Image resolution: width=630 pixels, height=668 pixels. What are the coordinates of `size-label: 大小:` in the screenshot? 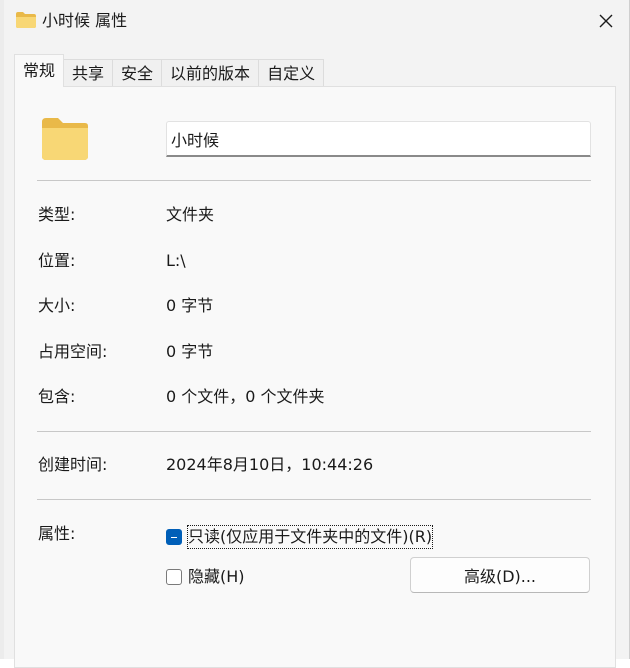 It's located at (57, 305).